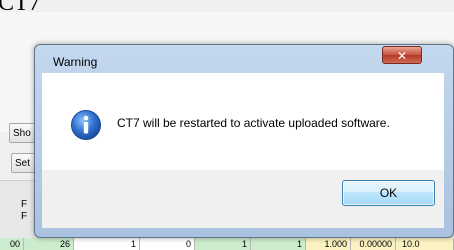  Describe the element at coordinates (86, 125) in the screenshot. I see `info-icon` at that location.